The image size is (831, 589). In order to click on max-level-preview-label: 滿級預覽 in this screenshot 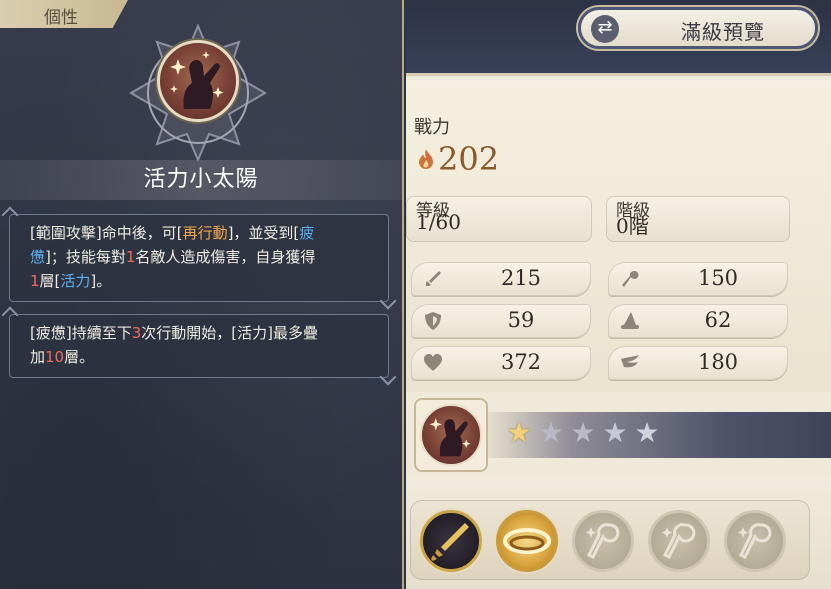, I will do `click(723, 32)`.